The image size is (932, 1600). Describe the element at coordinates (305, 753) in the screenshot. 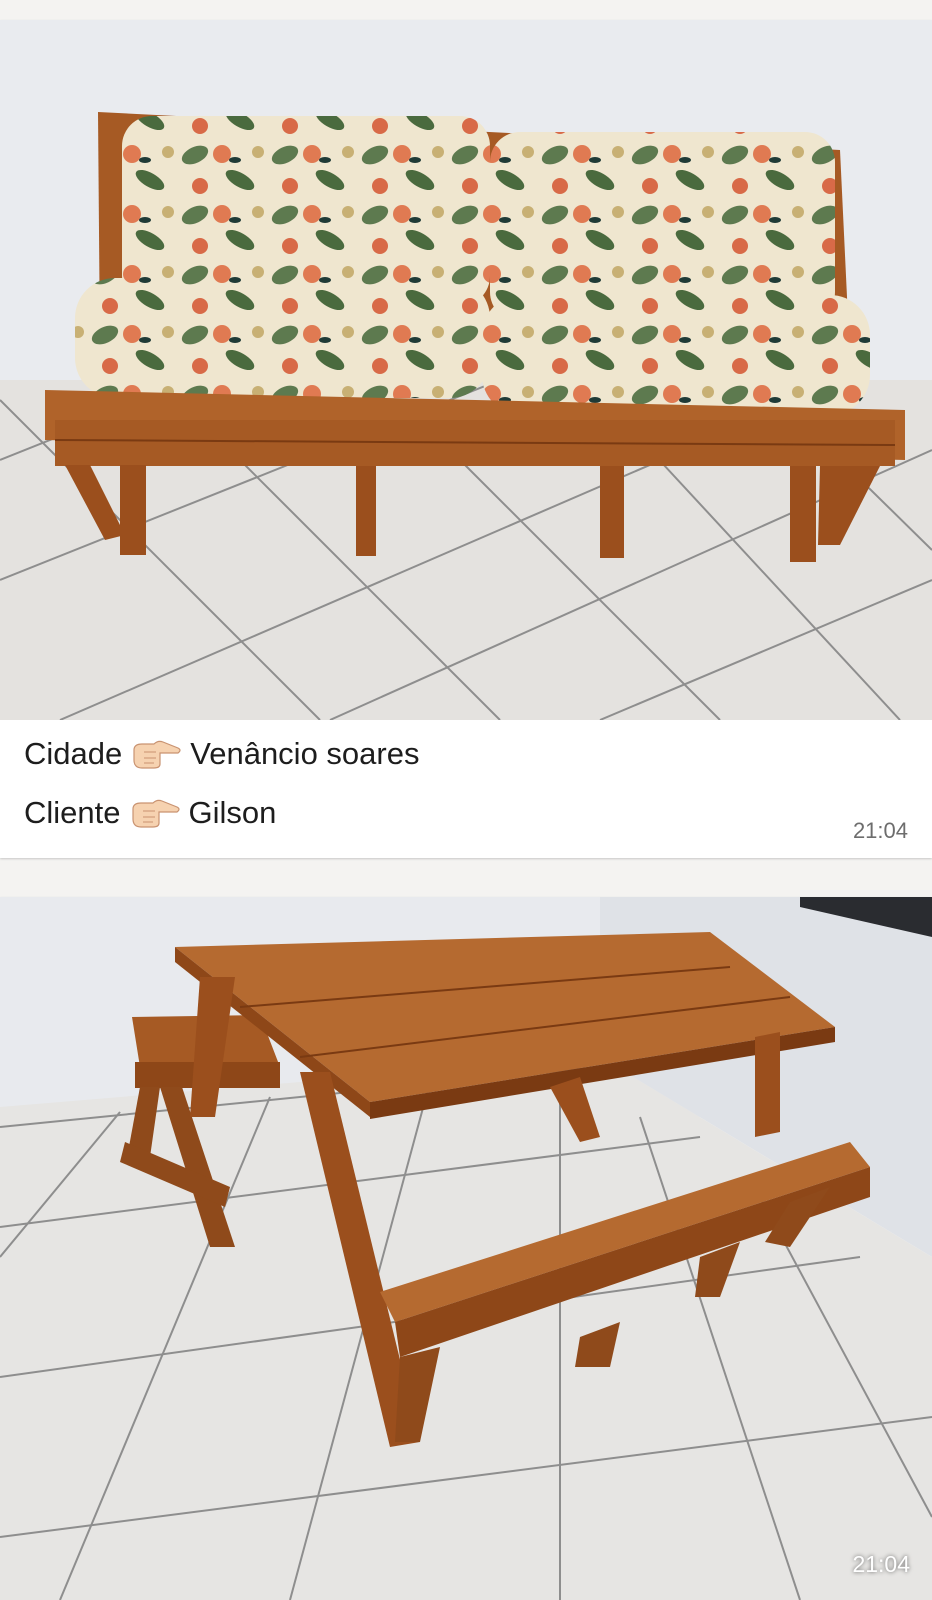

I see `caption-value-city: Venâncio soares` at that location.